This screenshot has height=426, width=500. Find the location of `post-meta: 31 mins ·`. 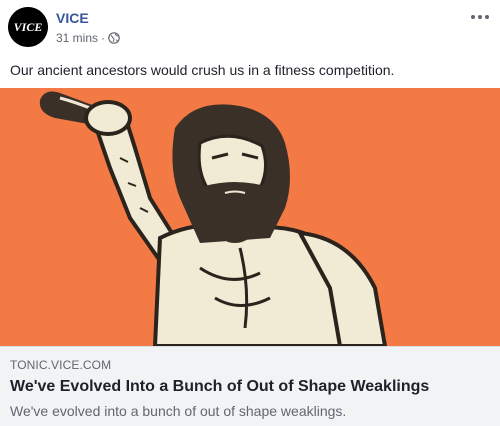

post-meta: 31 mins · is located at coordinates (88, 38).